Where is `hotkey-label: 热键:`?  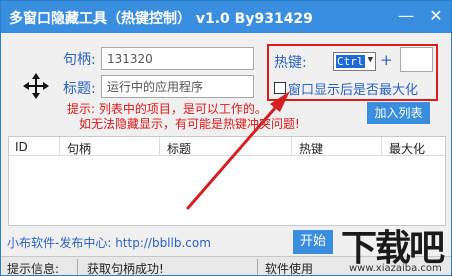 hotkey-label: 热键: is located at coordinates (290, 63).